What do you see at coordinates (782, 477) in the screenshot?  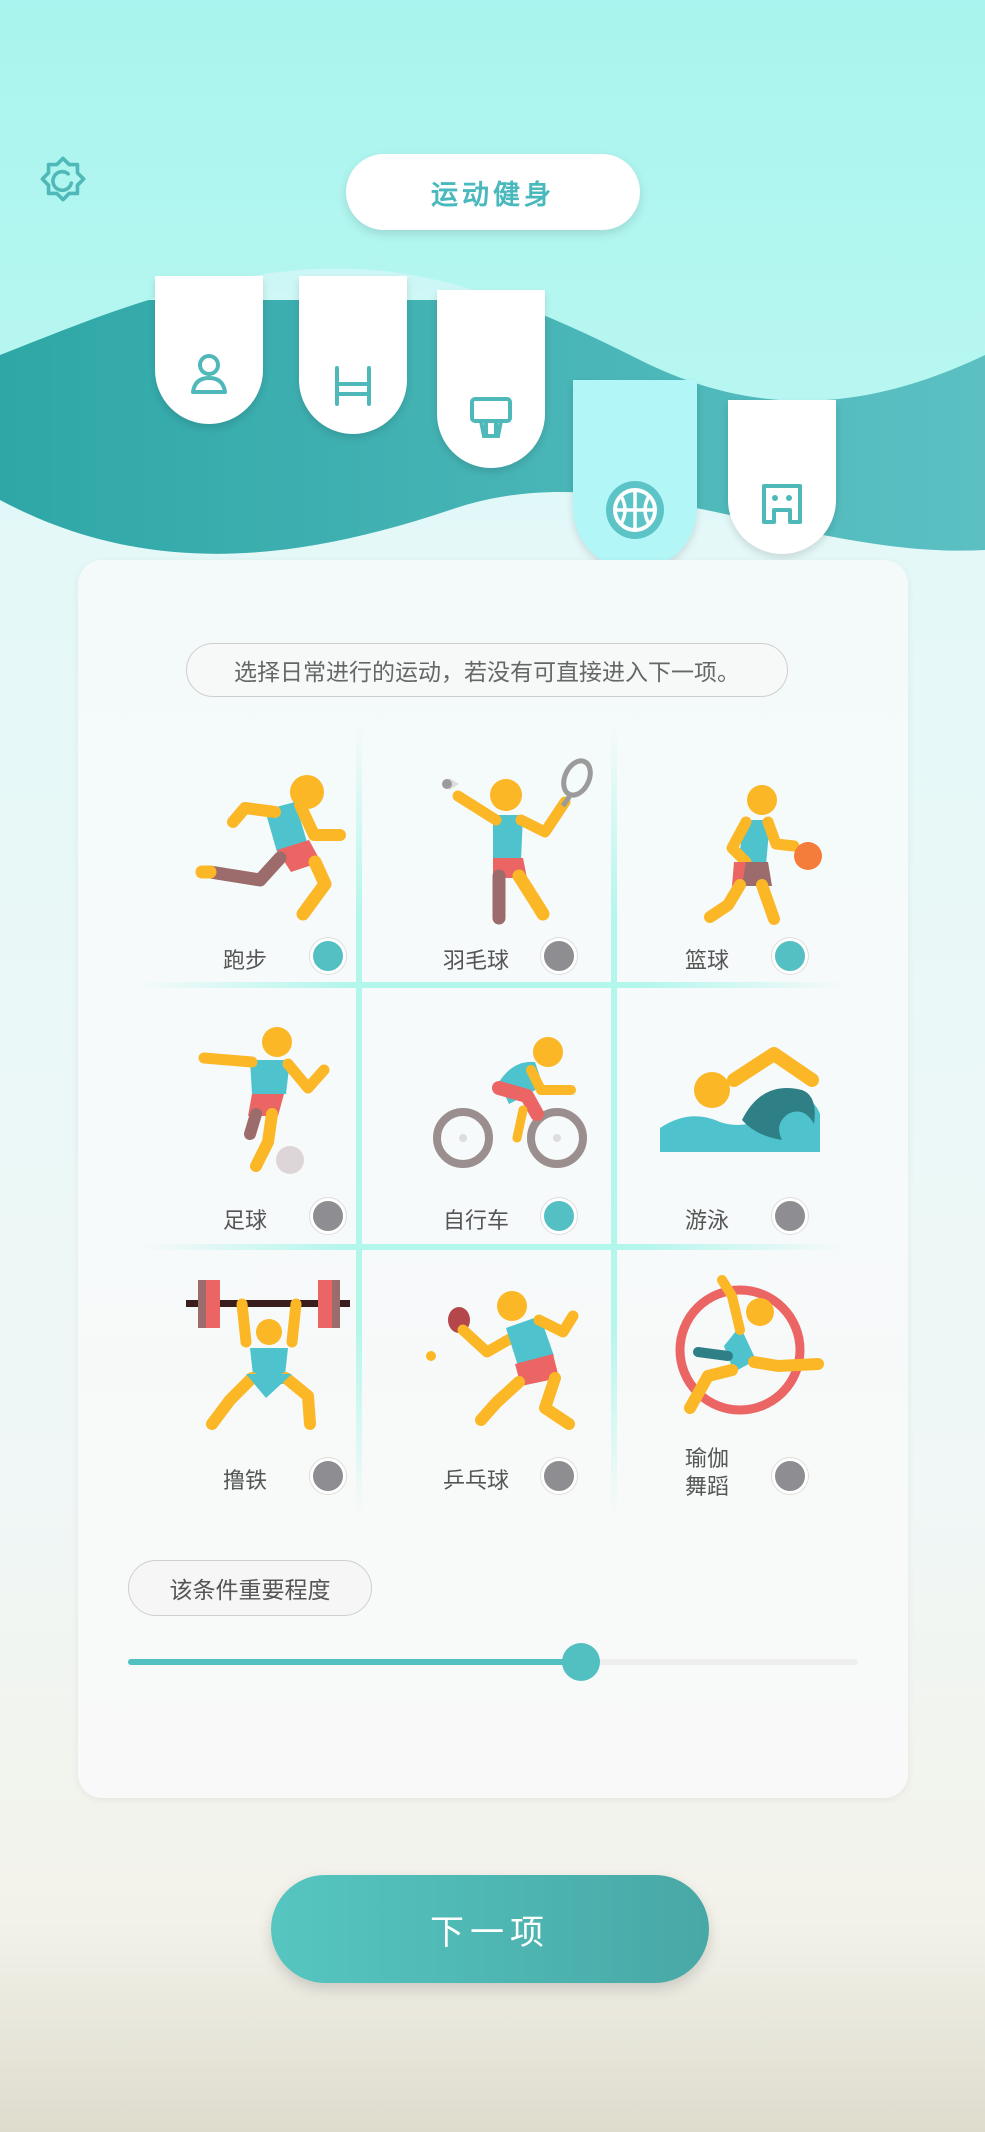 I see `tab-bathroom` at bounding box center [782, 477].